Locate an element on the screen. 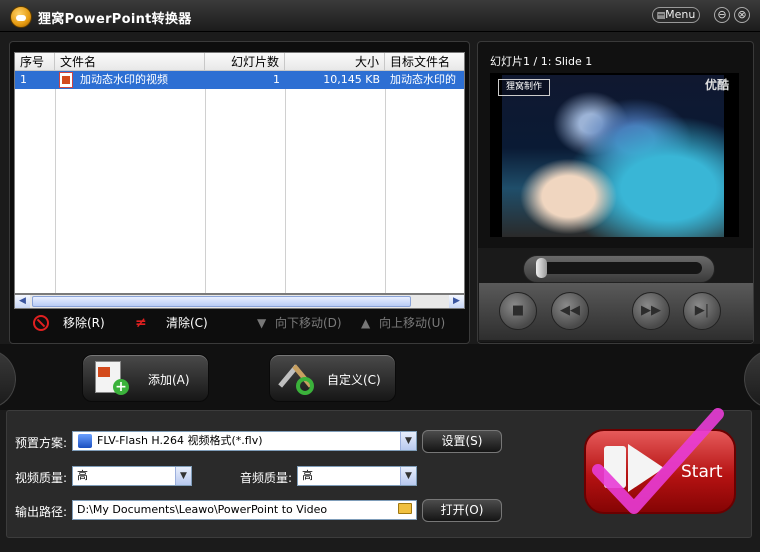  preset-label: 预置方案: is located at coordinates (41, 443).